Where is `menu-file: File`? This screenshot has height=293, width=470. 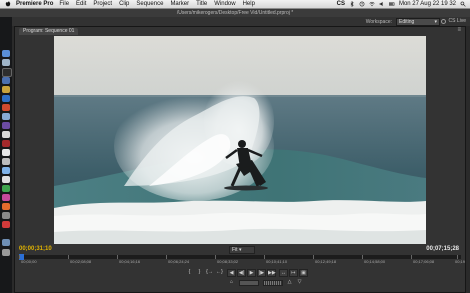 menu-file: File is located at coordinates (64, 4).